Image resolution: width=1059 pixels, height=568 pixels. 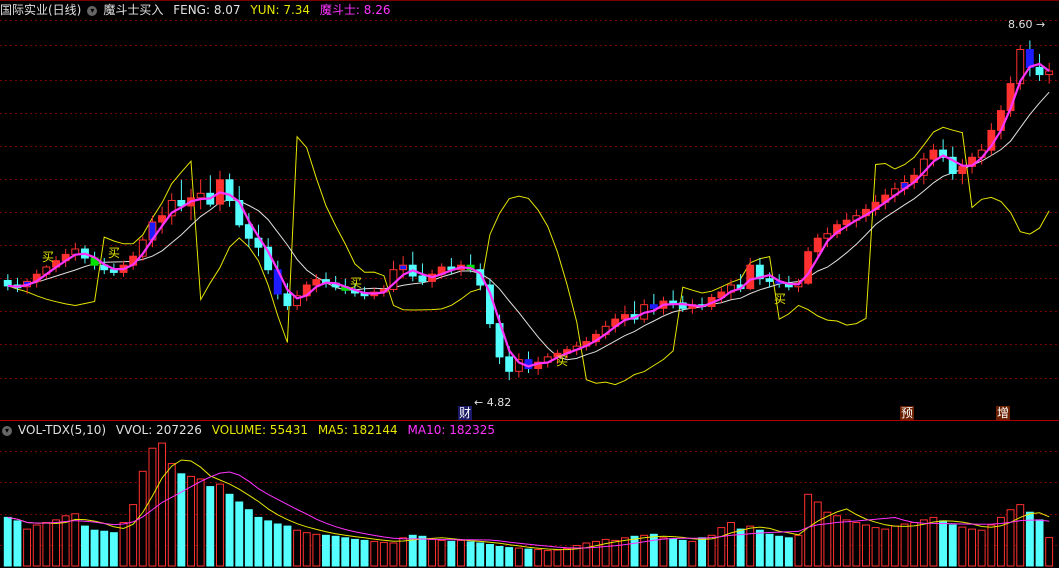 What do you see at coordinates (355, 10) in the screenshot?
I see `mods-value: 魔斗士: 8.26` at bounding box center [355, 10].